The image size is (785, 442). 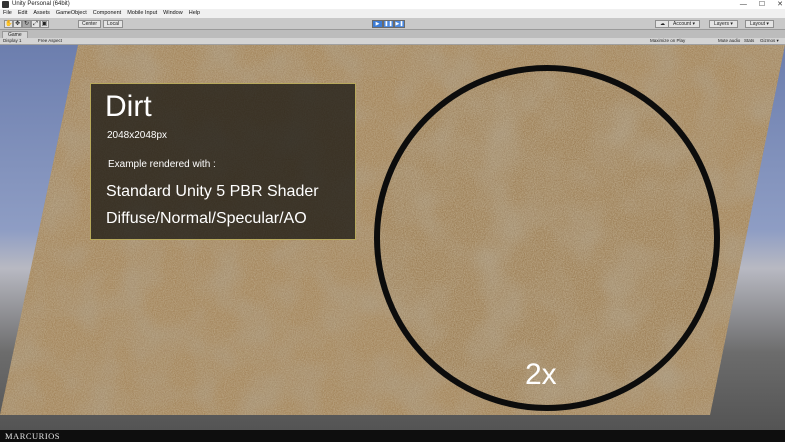 I want to click on menu-component: Component, so click(x=107, y=13).